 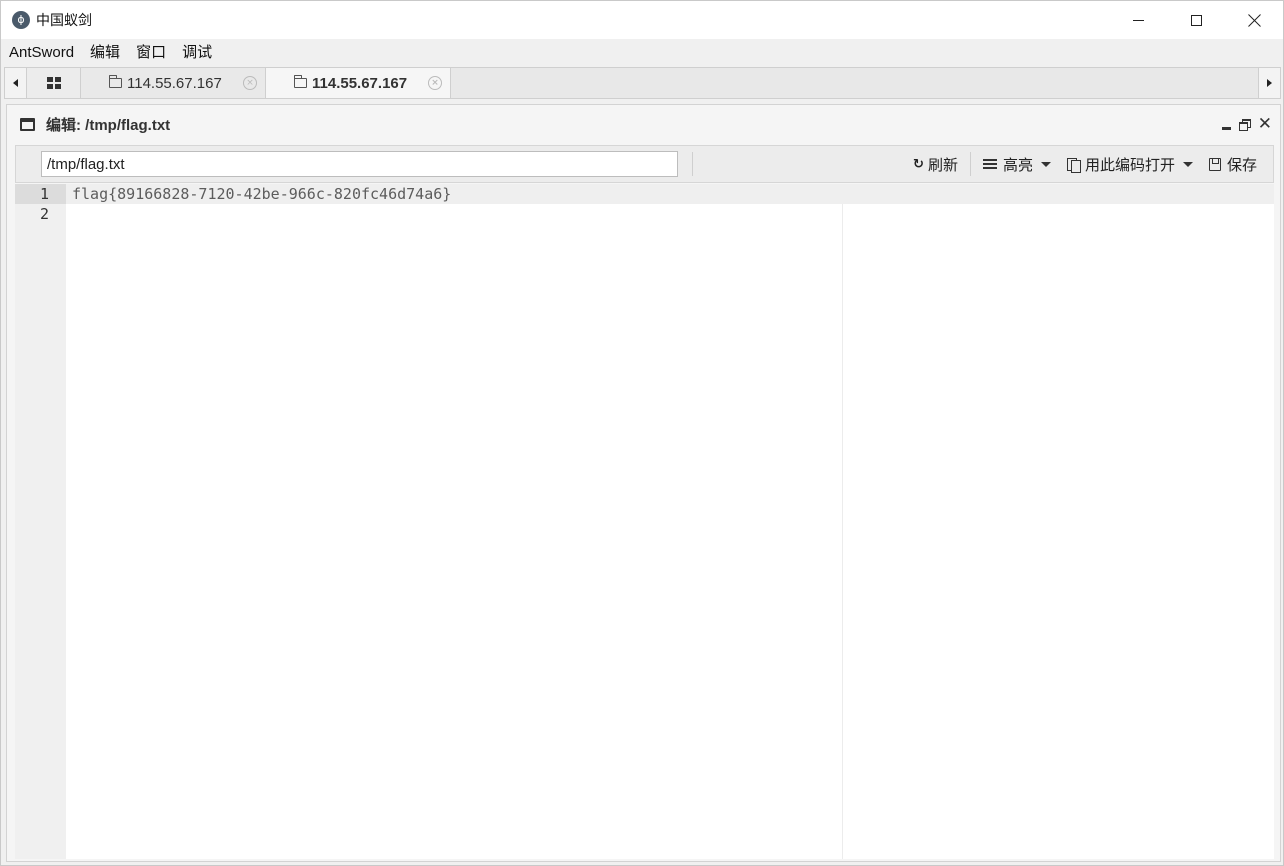 I want to click on refresh-button: ↻ 刷新, so click(x=935, y=164).